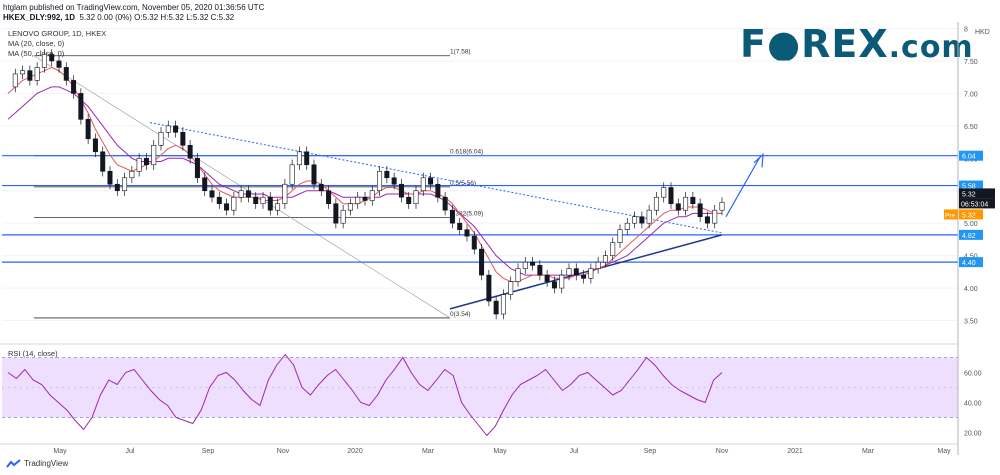 This screenshot has height=475, width=1000. What do you see at coordinates (971, 289) in the screenshot?
I see `price-tick-label: 4.00` at bounding box center [971, 289].